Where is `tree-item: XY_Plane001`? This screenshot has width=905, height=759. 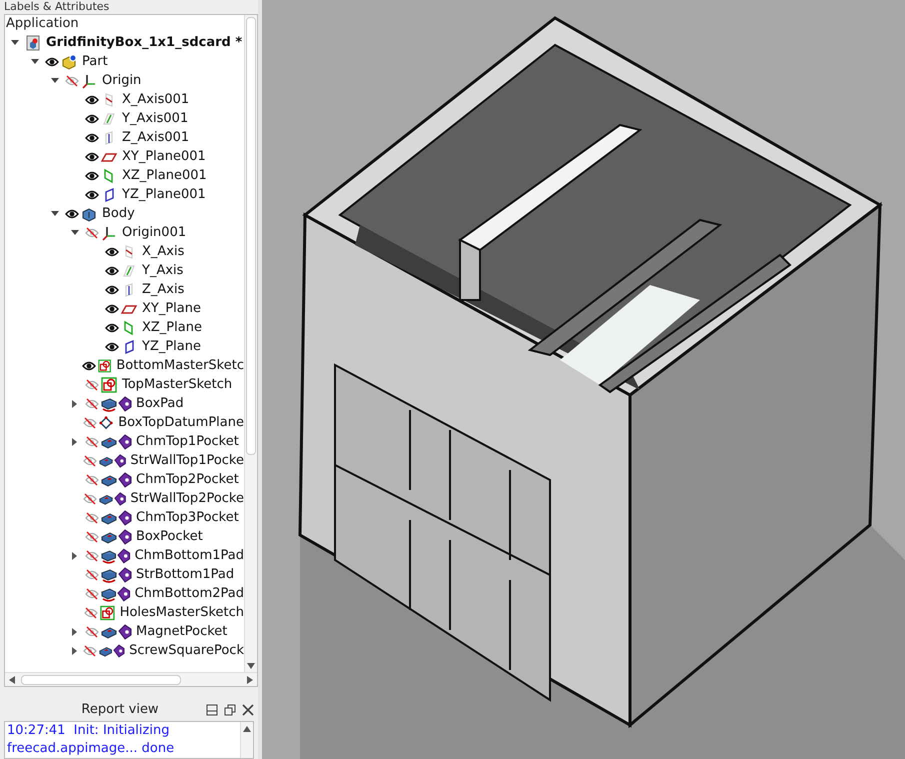 tree-item: XY_Plane001 is located at coordinates (124, 156).